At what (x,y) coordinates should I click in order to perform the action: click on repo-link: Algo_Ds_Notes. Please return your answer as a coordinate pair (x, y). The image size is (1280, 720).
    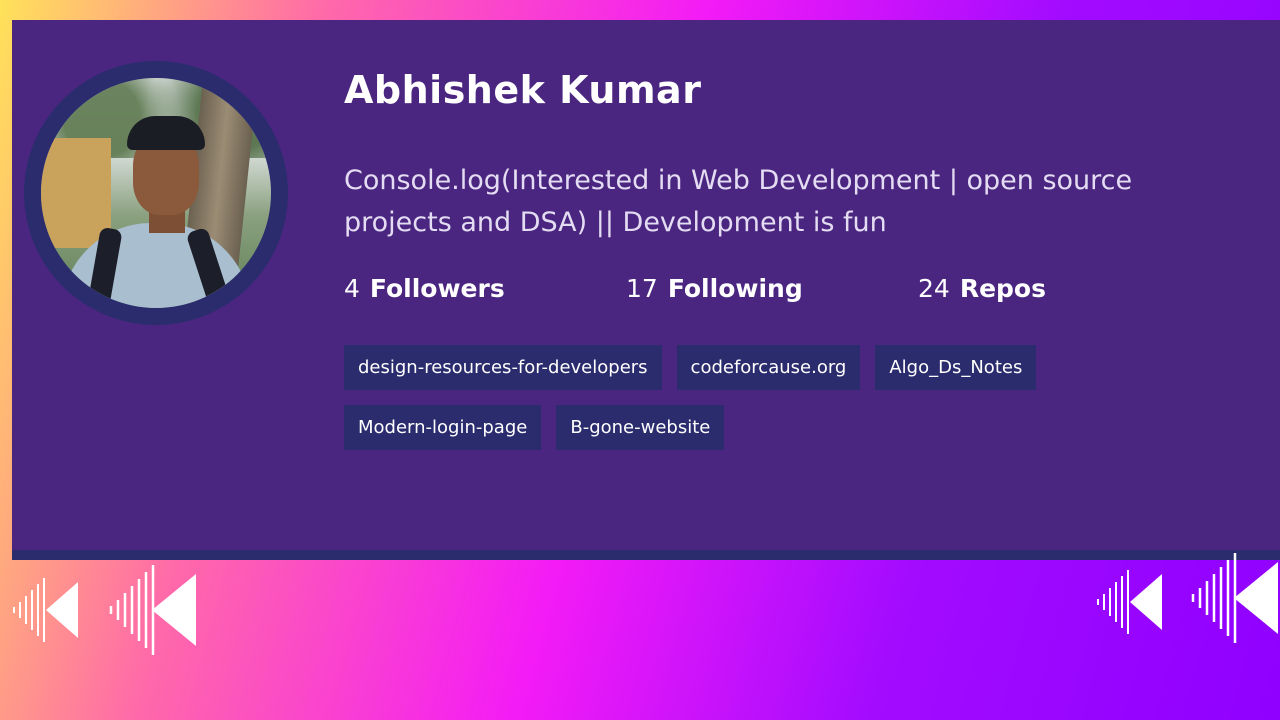
    Looking at the image, I should click on (956, 367).